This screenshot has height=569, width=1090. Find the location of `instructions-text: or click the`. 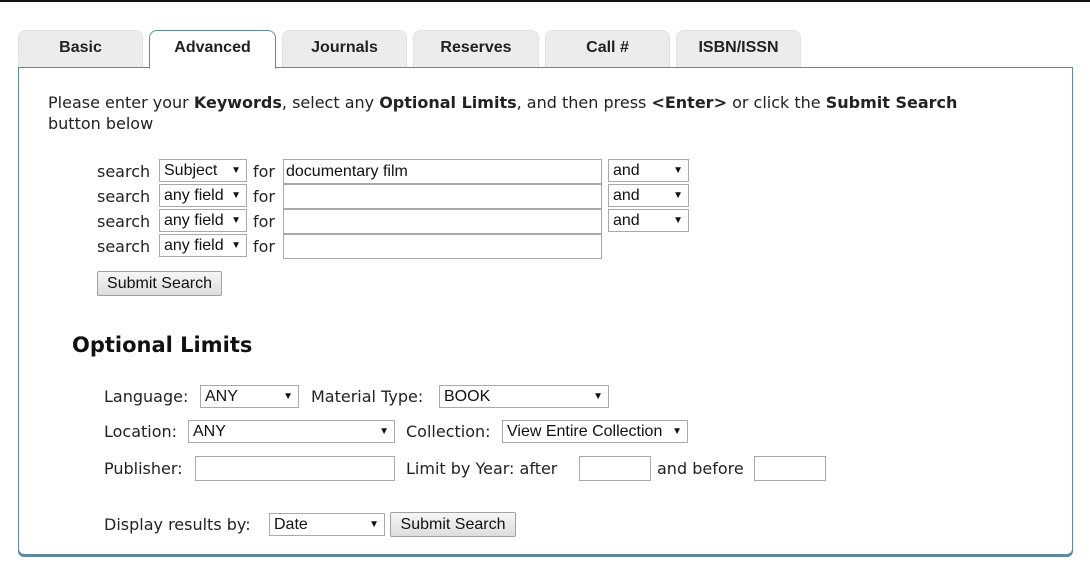

instructions-text: or click the is located at coordinates (776, 102).